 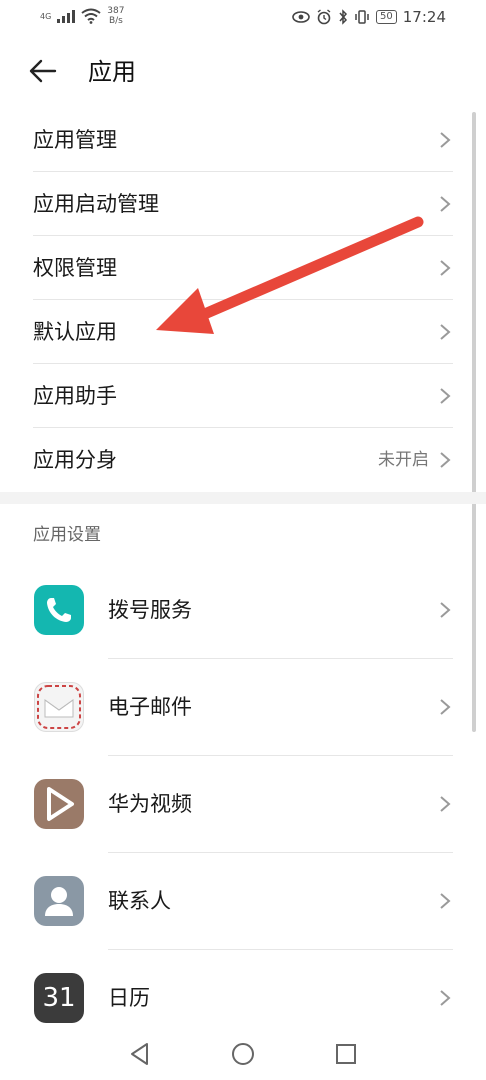 I want to click on alarm-icon, so click(x=324, y=17).